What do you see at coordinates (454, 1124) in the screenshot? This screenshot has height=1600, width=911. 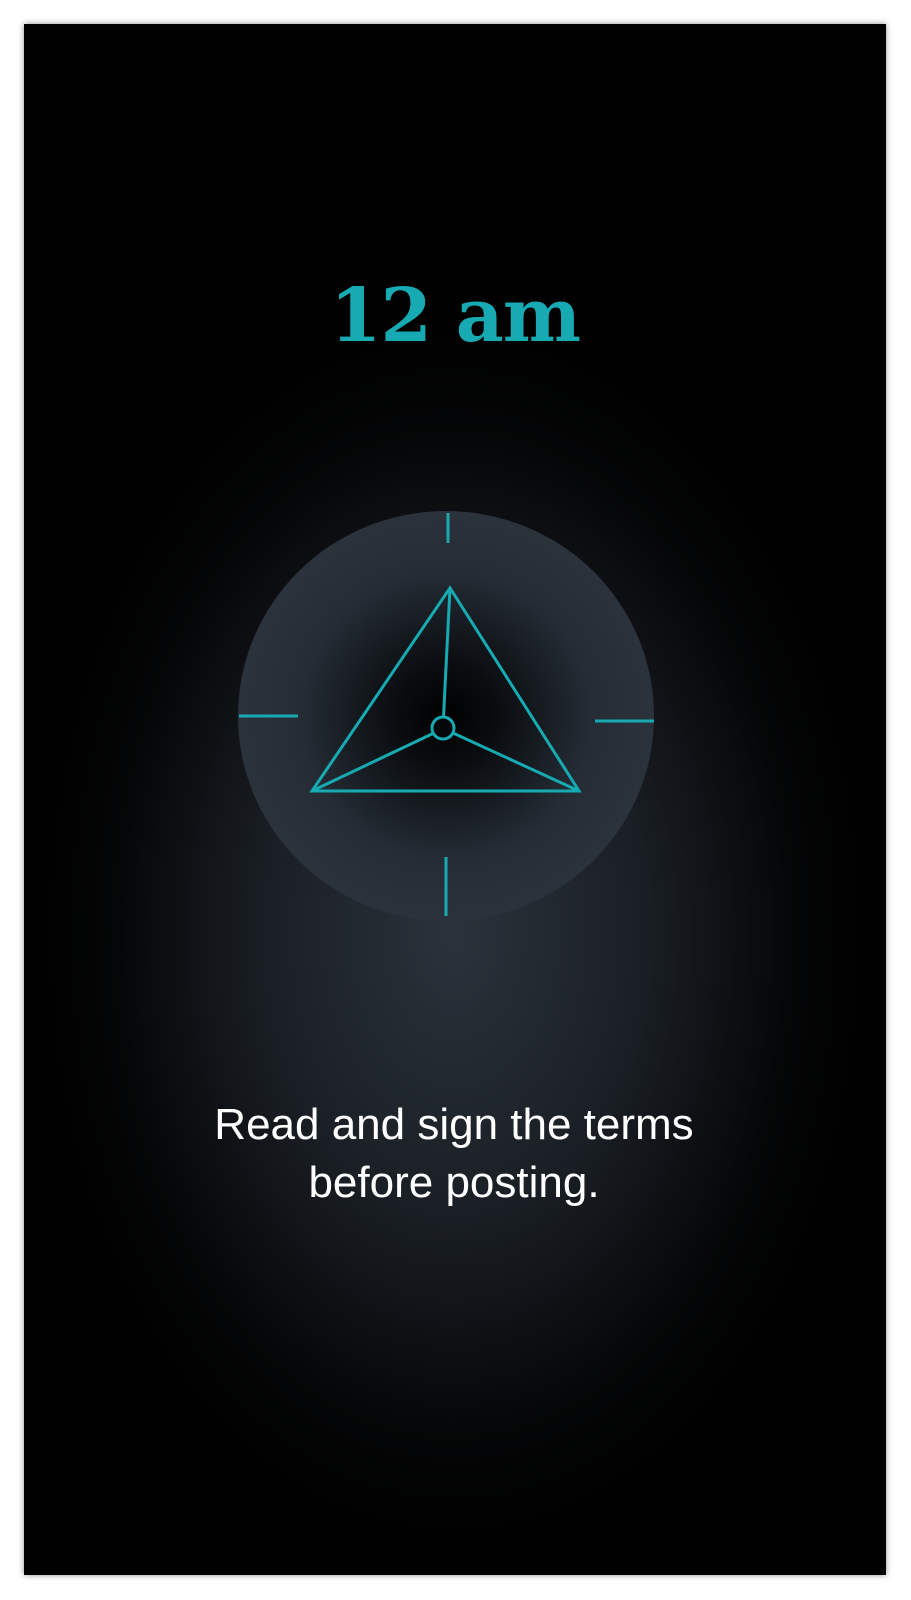 I see `terms-message-line-1: Read and sign the terms` at bounding box center [454, 1124].